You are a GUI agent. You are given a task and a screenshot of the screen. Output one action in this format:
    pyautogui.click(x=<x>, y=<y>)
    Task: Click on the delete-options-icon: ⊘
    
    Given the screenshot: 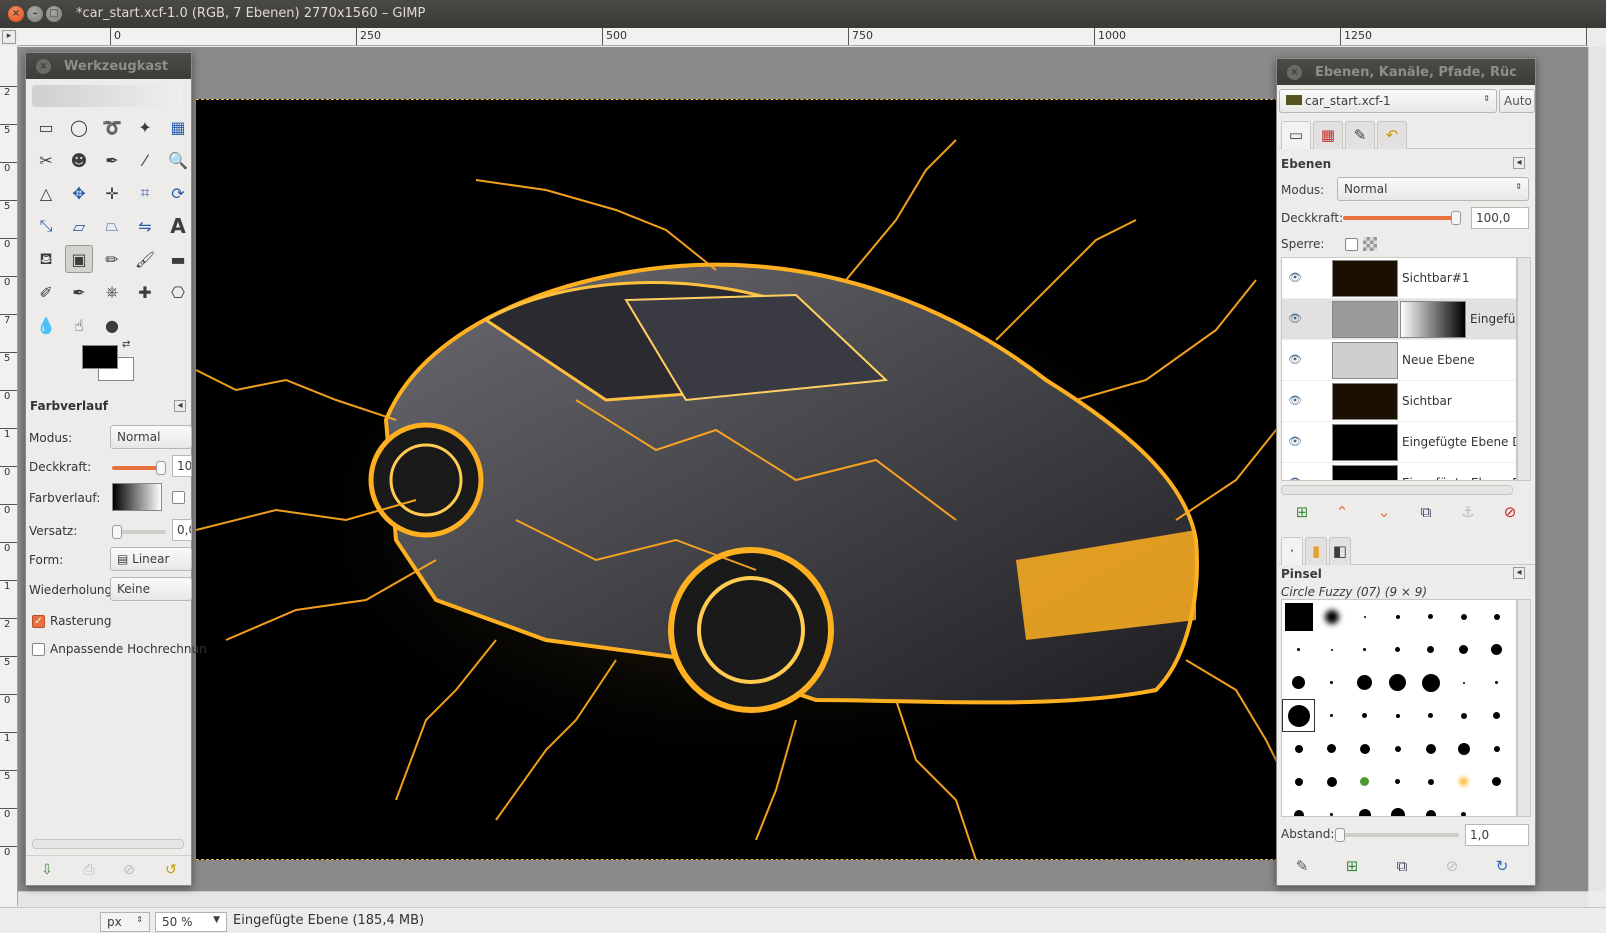 What is the action you would take?
    pyautogui.click(x=129, y=871)
    